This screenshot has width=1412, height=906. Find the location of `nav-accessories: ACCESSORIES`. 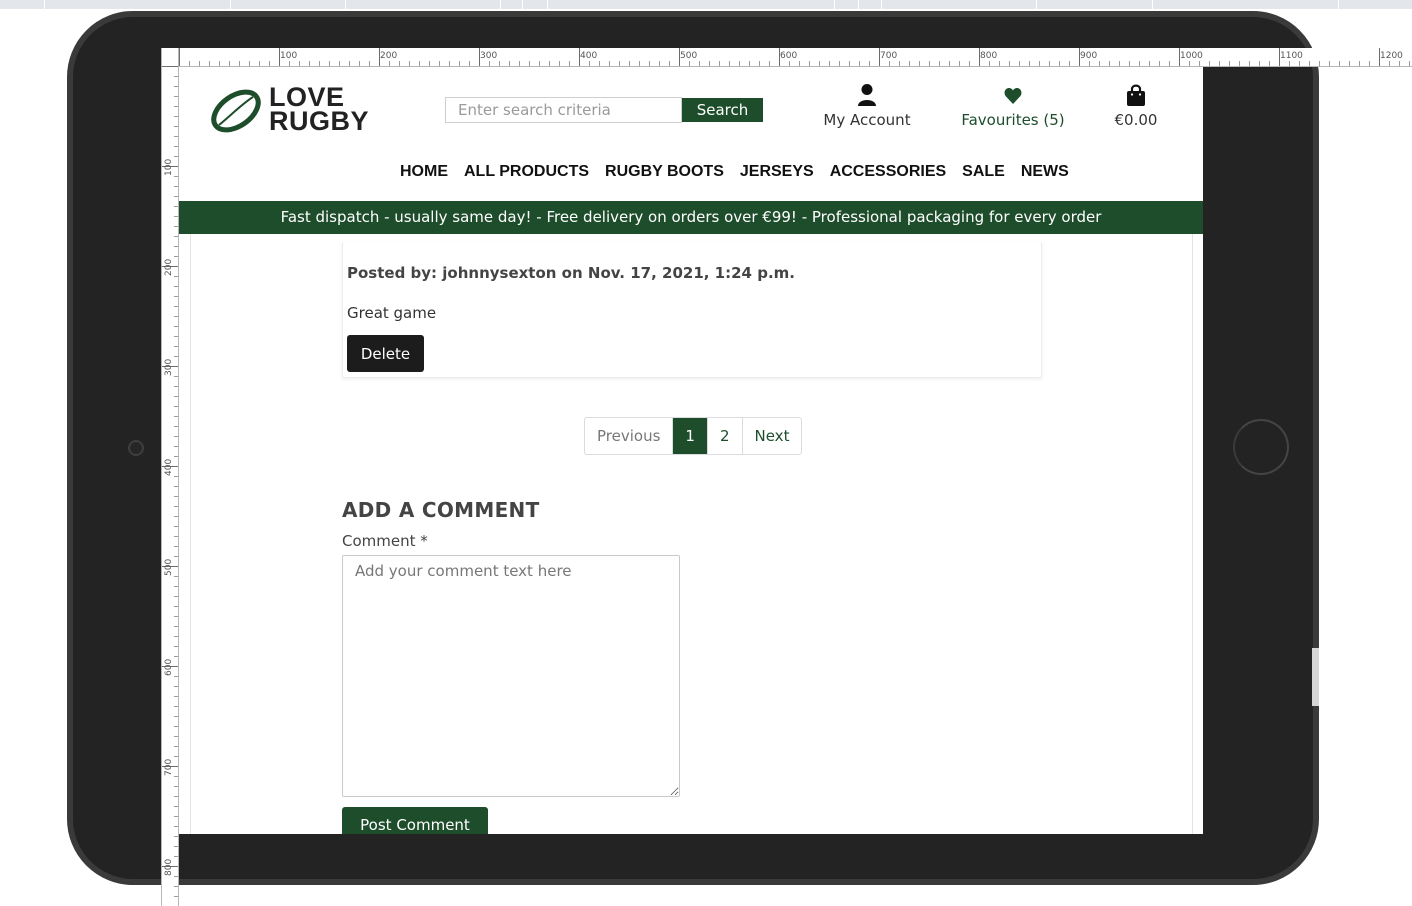

nav-accessories: ACCESSORIES is located at coordinates (888, 172).